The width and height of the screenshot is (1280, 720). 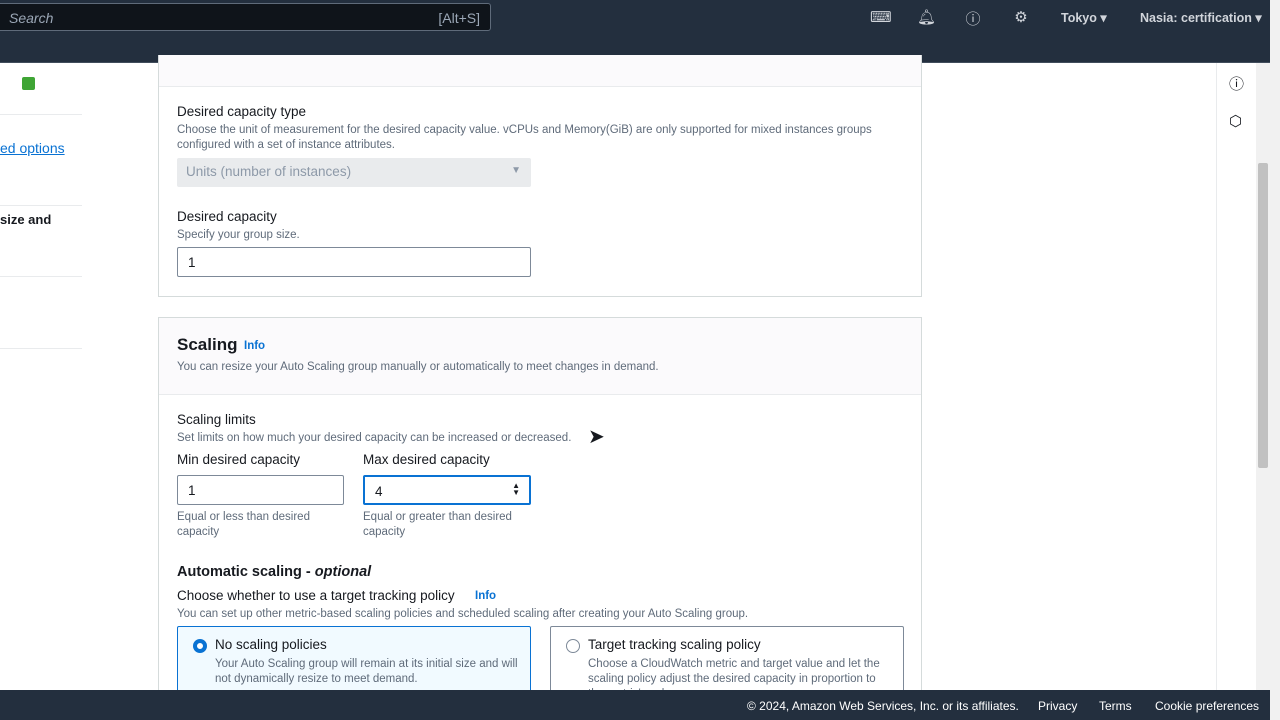 I want to click on desired-capacity-type-label: Desired capacity type, so click(x=242, y=111).